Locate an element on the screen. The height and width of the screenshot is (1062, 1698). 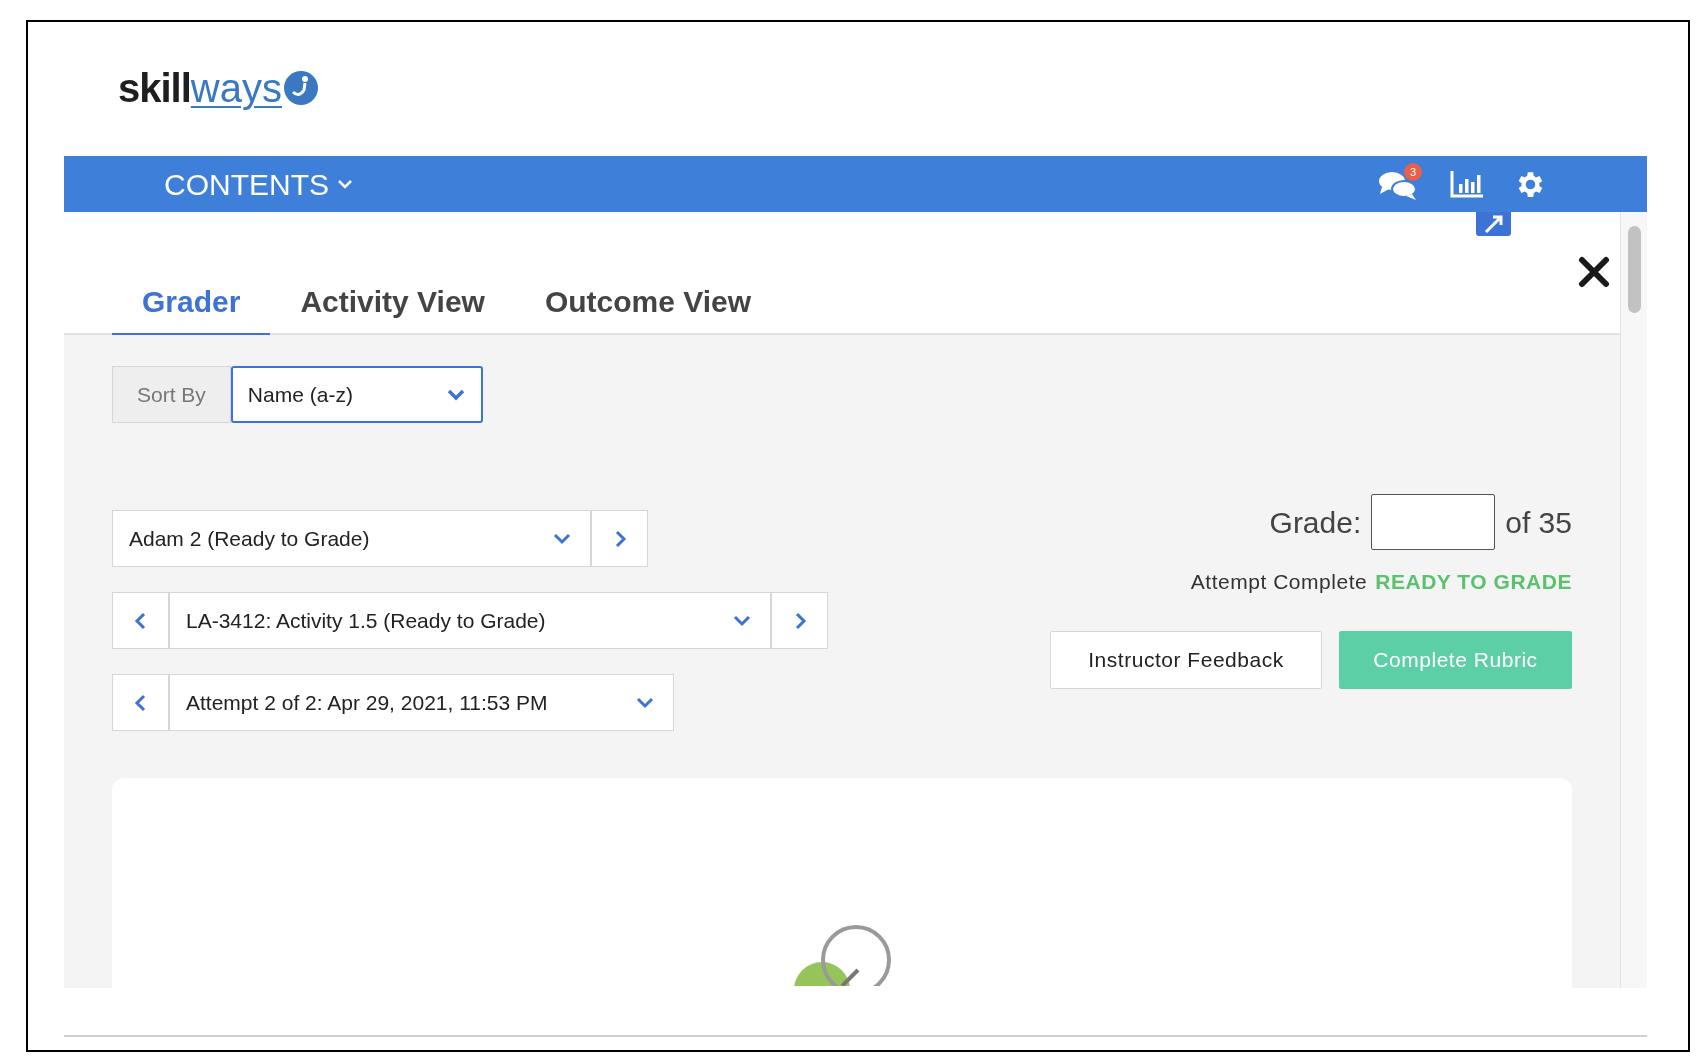
grading-status: READY TO GRADE is located at coordinates (1473, 582).